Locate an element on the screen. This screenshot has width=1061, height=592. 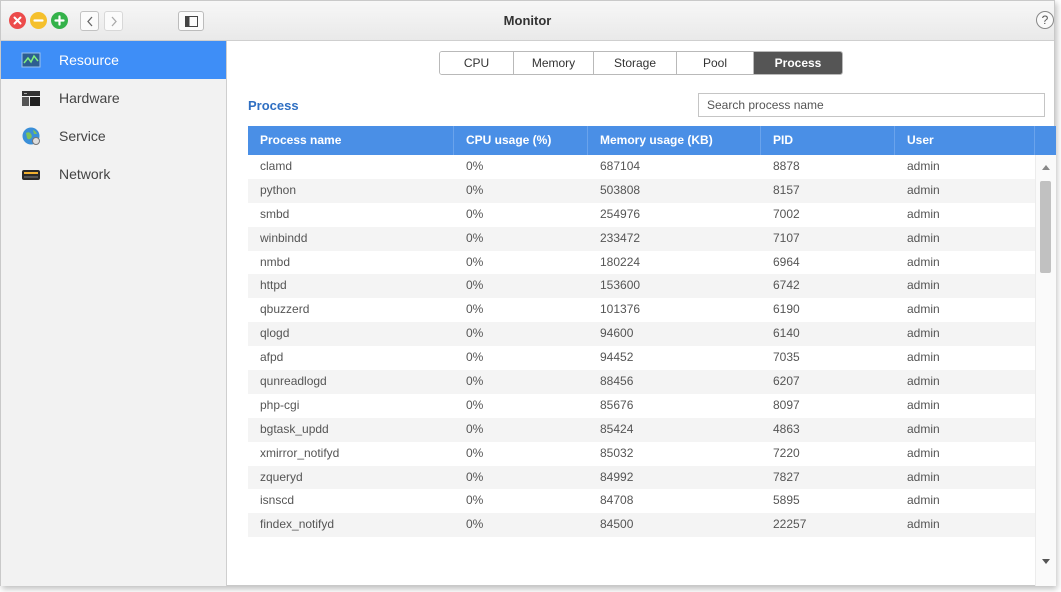
window-title: Monitor is located at coordinates (527, 20).